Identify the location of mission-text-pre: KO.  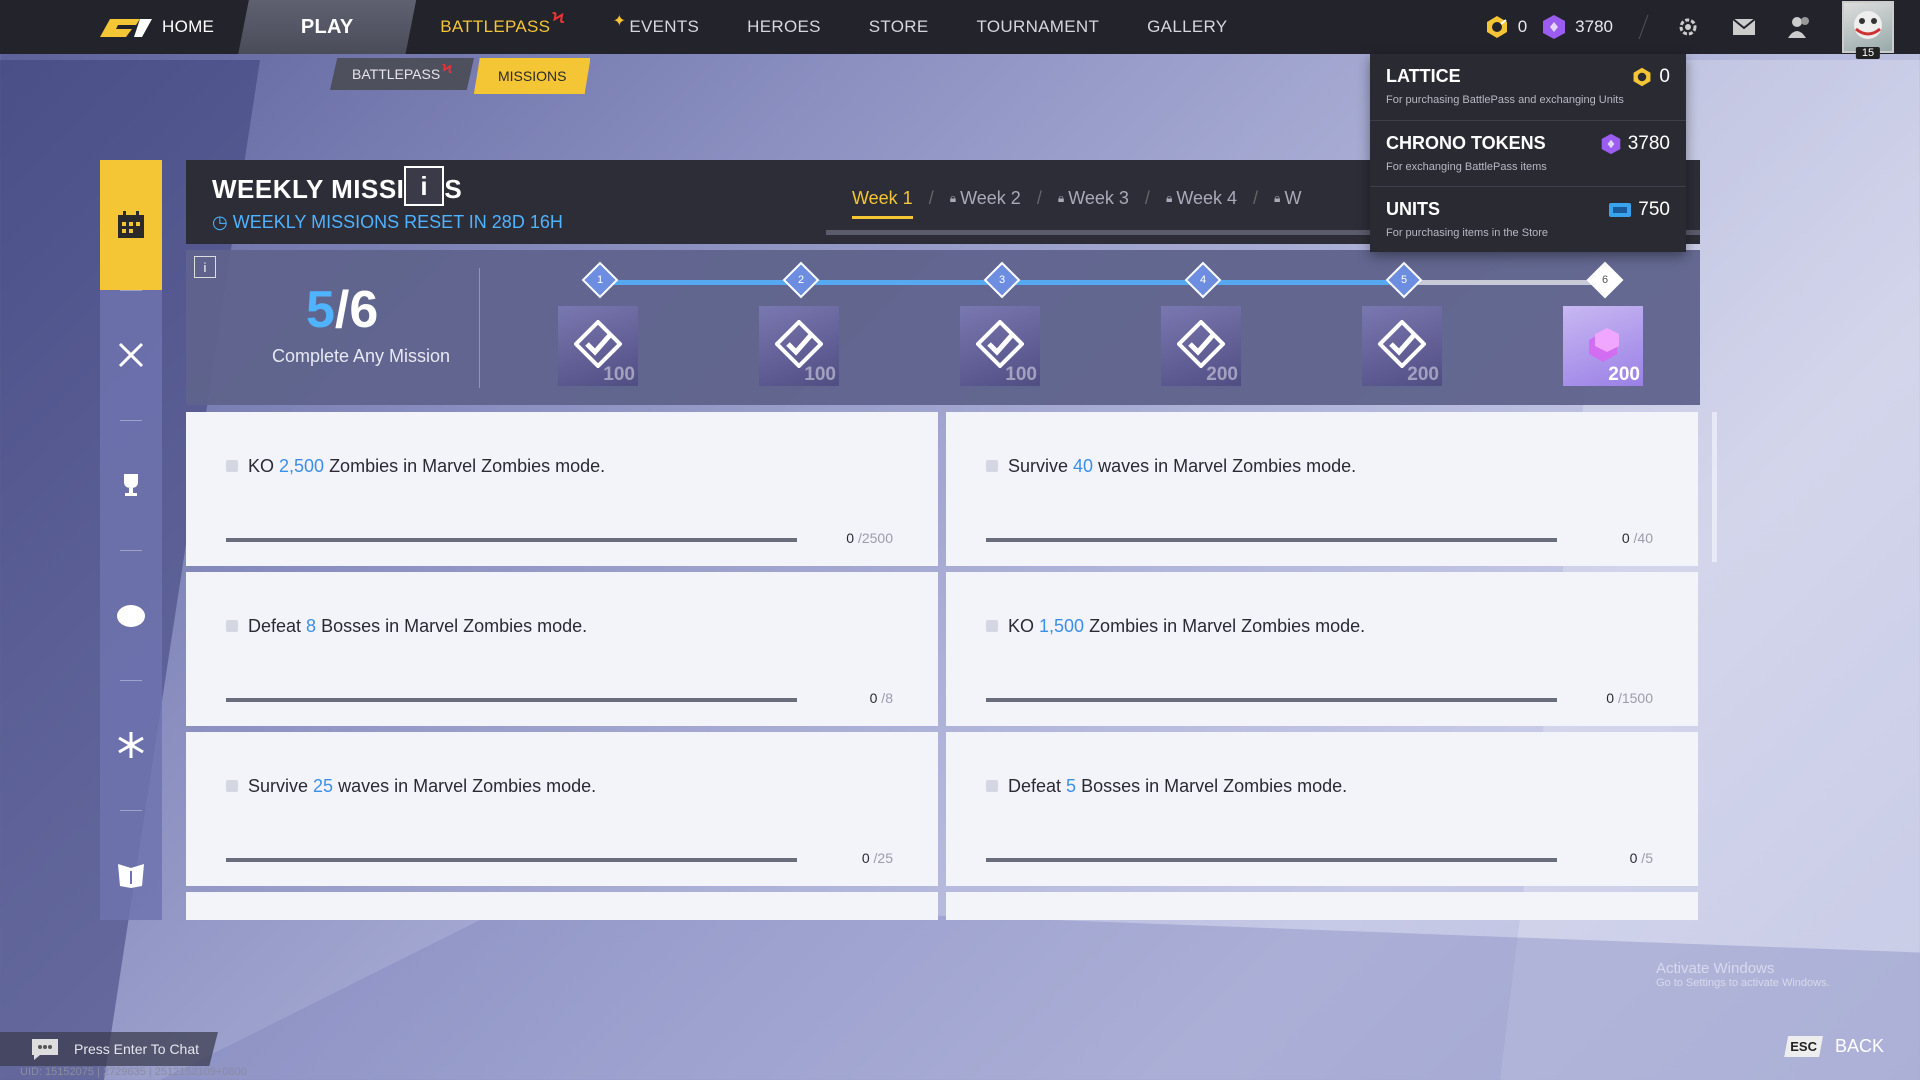
(1024, 626).